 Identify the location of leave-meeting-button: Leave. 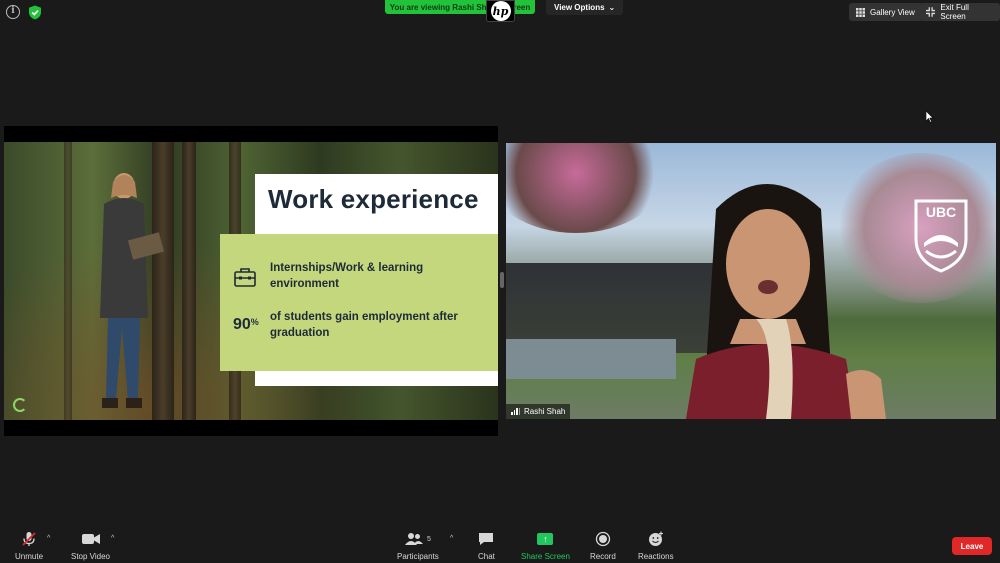
(972, 546).